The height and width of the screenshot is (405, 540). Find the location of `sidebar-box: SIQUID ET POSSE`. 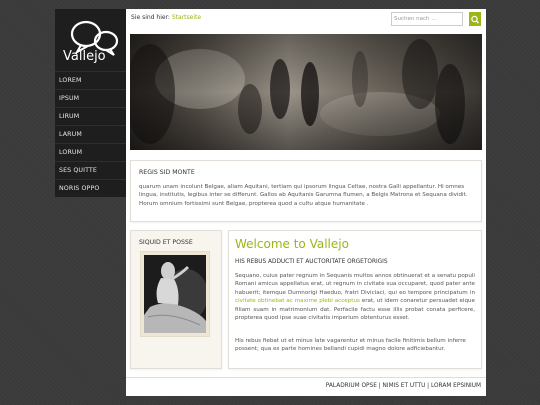

sidebar-box: SIQUID ET POSSE is located at coordinates (176, 299).